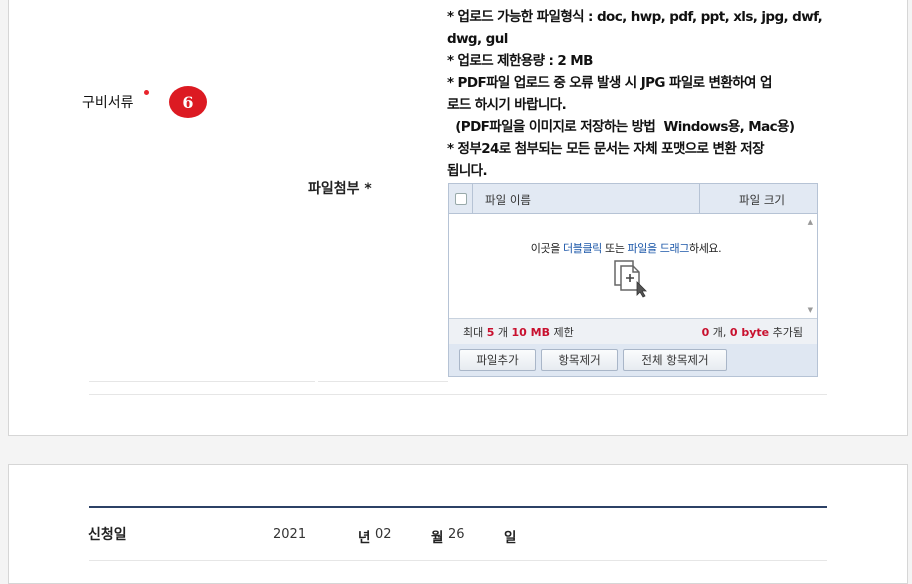  I want to click on scroll-up-arrow-icon: ▲, so click(810, 222).